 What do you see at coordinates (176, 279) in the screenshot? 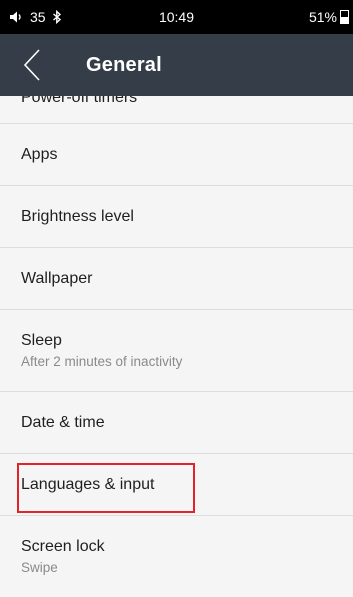
I see `list-item-wallpaper: Wallpaper` at bounding box center [176, 279].